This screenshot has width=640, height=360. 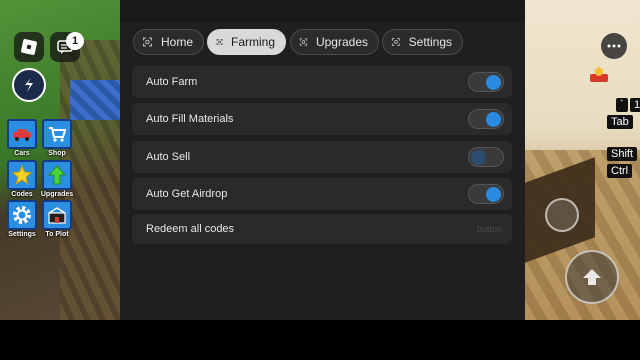 I want to click on option-label: Auto Fill Materials, so click(x=190, y=119).